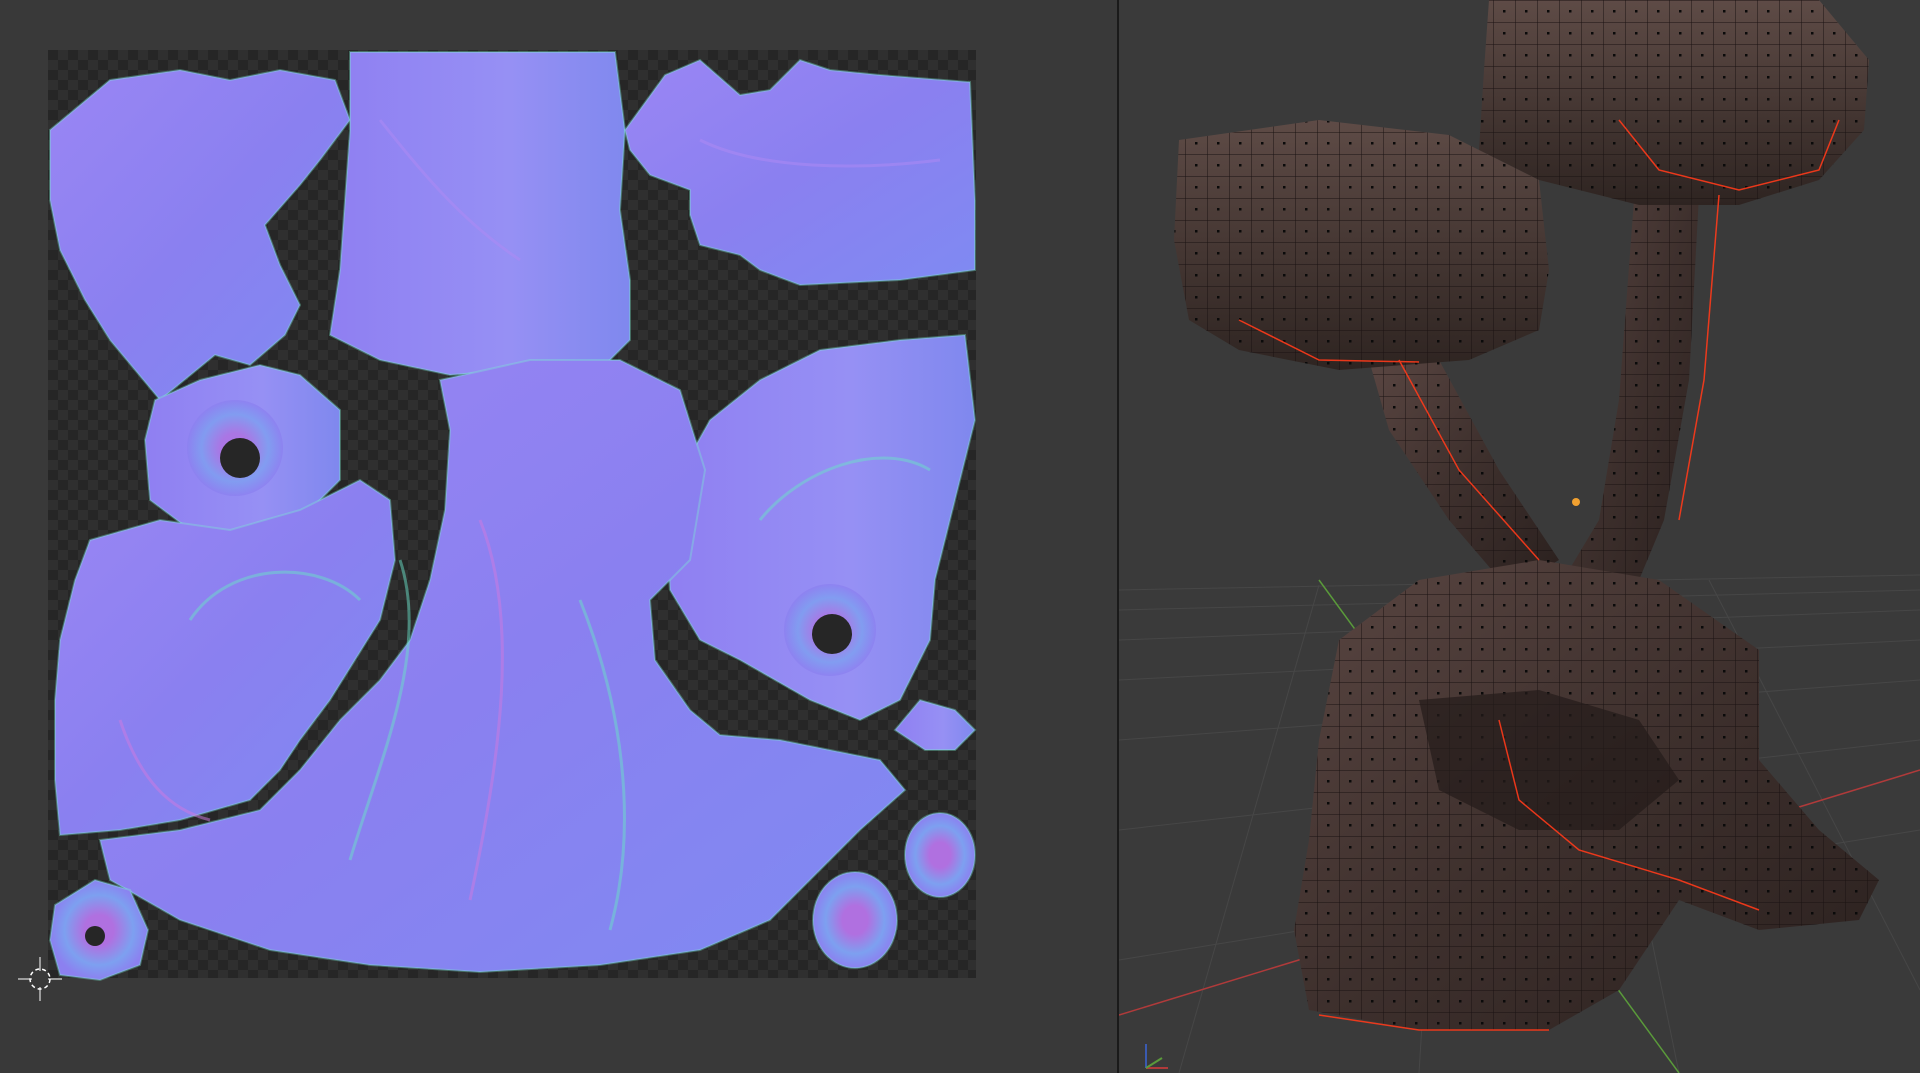 Image resolution: width=1920 pixels, height=1073 pixels. Describe the element at coordinates (1156, 1056) in the screenshot. I see `axis-gizmo-icon` at that location.